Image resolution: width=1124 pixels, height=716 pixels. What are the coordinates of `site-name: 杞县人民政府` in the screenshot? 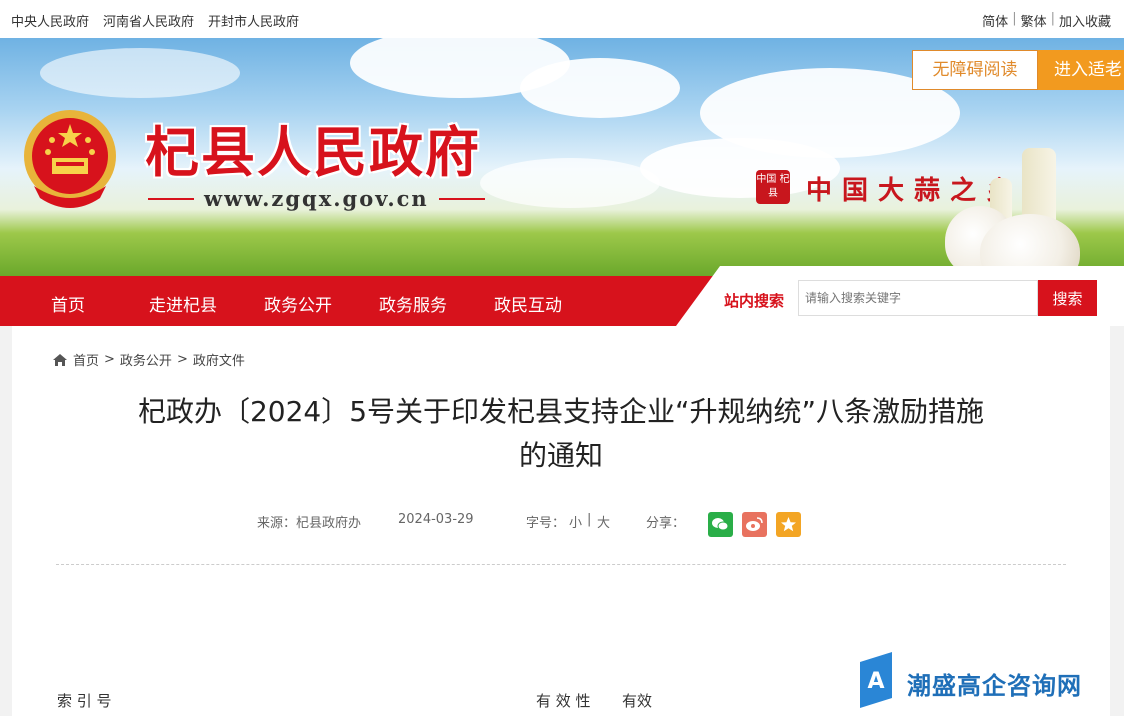 It's located at (313, 152).